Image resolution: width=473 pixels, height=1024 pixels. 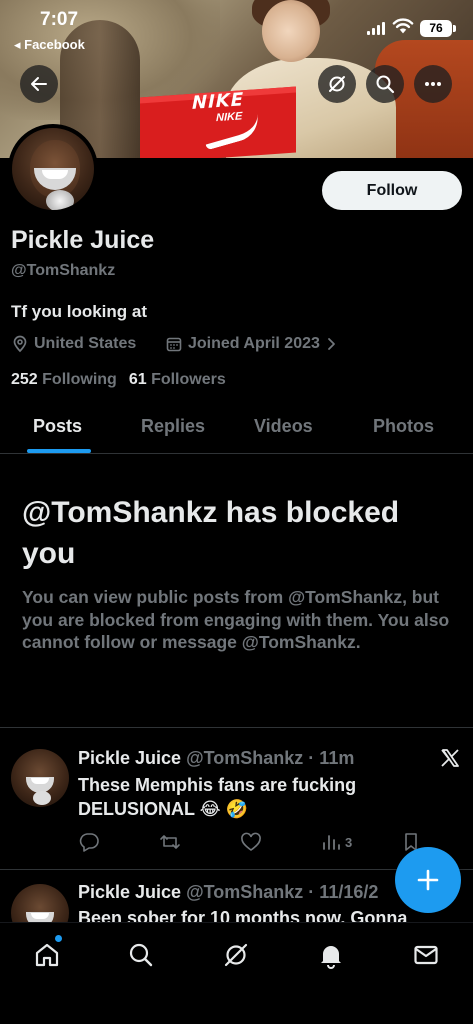 I want to click on views-icon, so click(x=331, y=842).